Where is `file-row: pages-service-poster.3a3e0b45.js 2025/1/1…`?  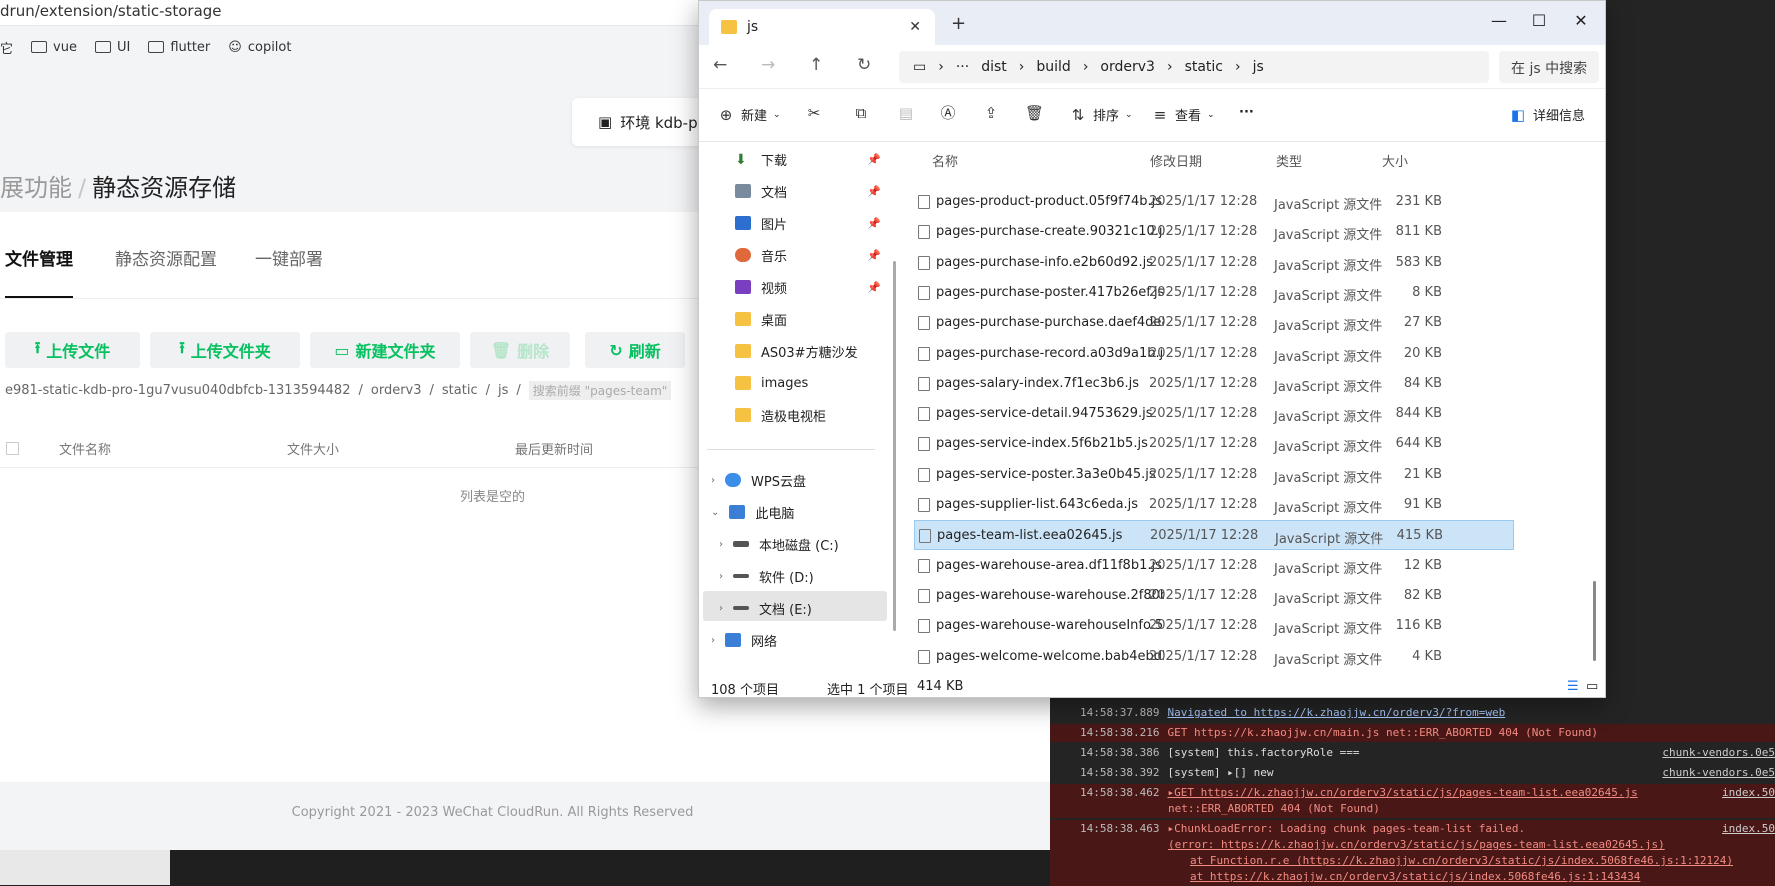 file-row: pages-service-poster.3a3e0b45.js 2025/1/1… is located at coordinates (1214, 475).